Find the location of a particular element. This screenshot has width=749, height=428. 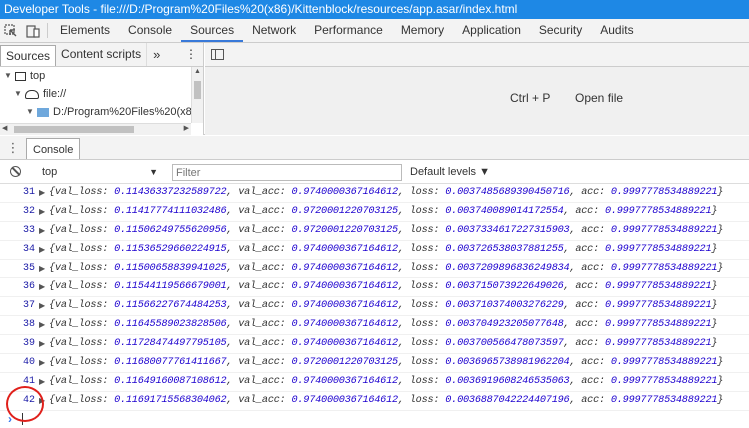

log-row-number: 37 is located at coordinates (28, 306).